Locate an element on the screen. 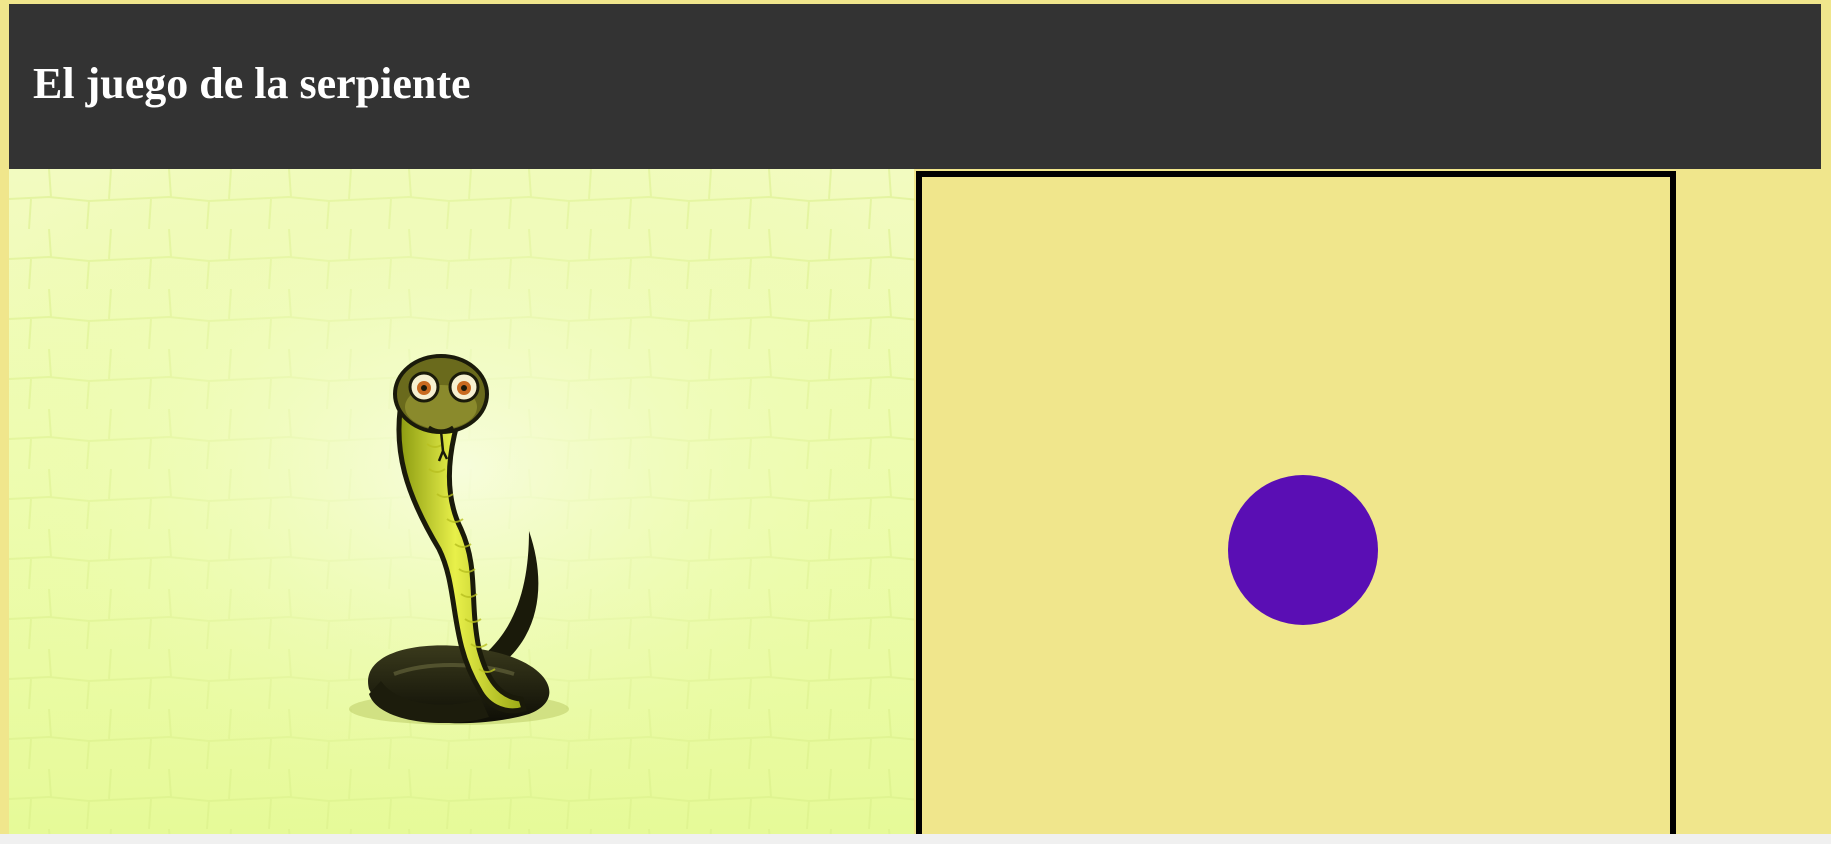 The height and width of the screenshot is (844, 1831). food-dot is located at coordinates (1303, 550).